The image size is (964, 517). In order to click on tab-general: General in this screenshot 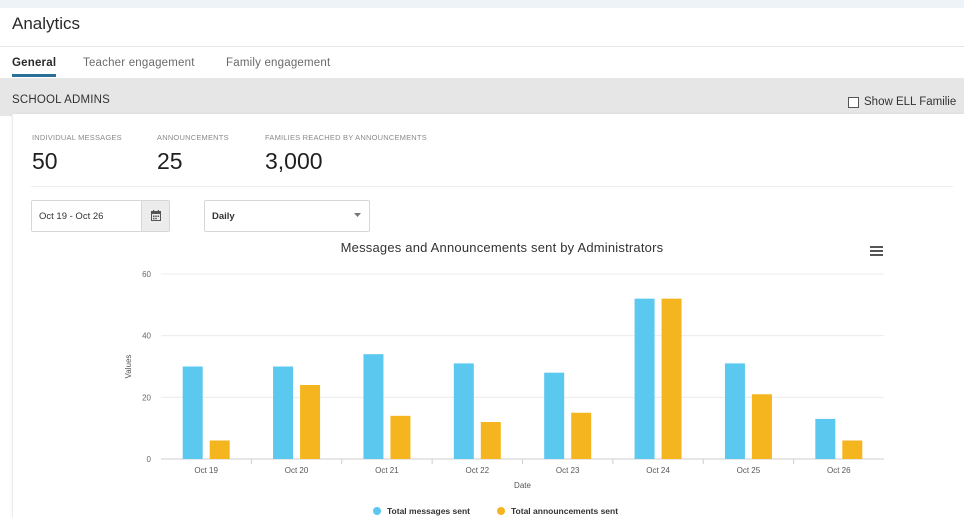, I will do `click(34, 63)`.